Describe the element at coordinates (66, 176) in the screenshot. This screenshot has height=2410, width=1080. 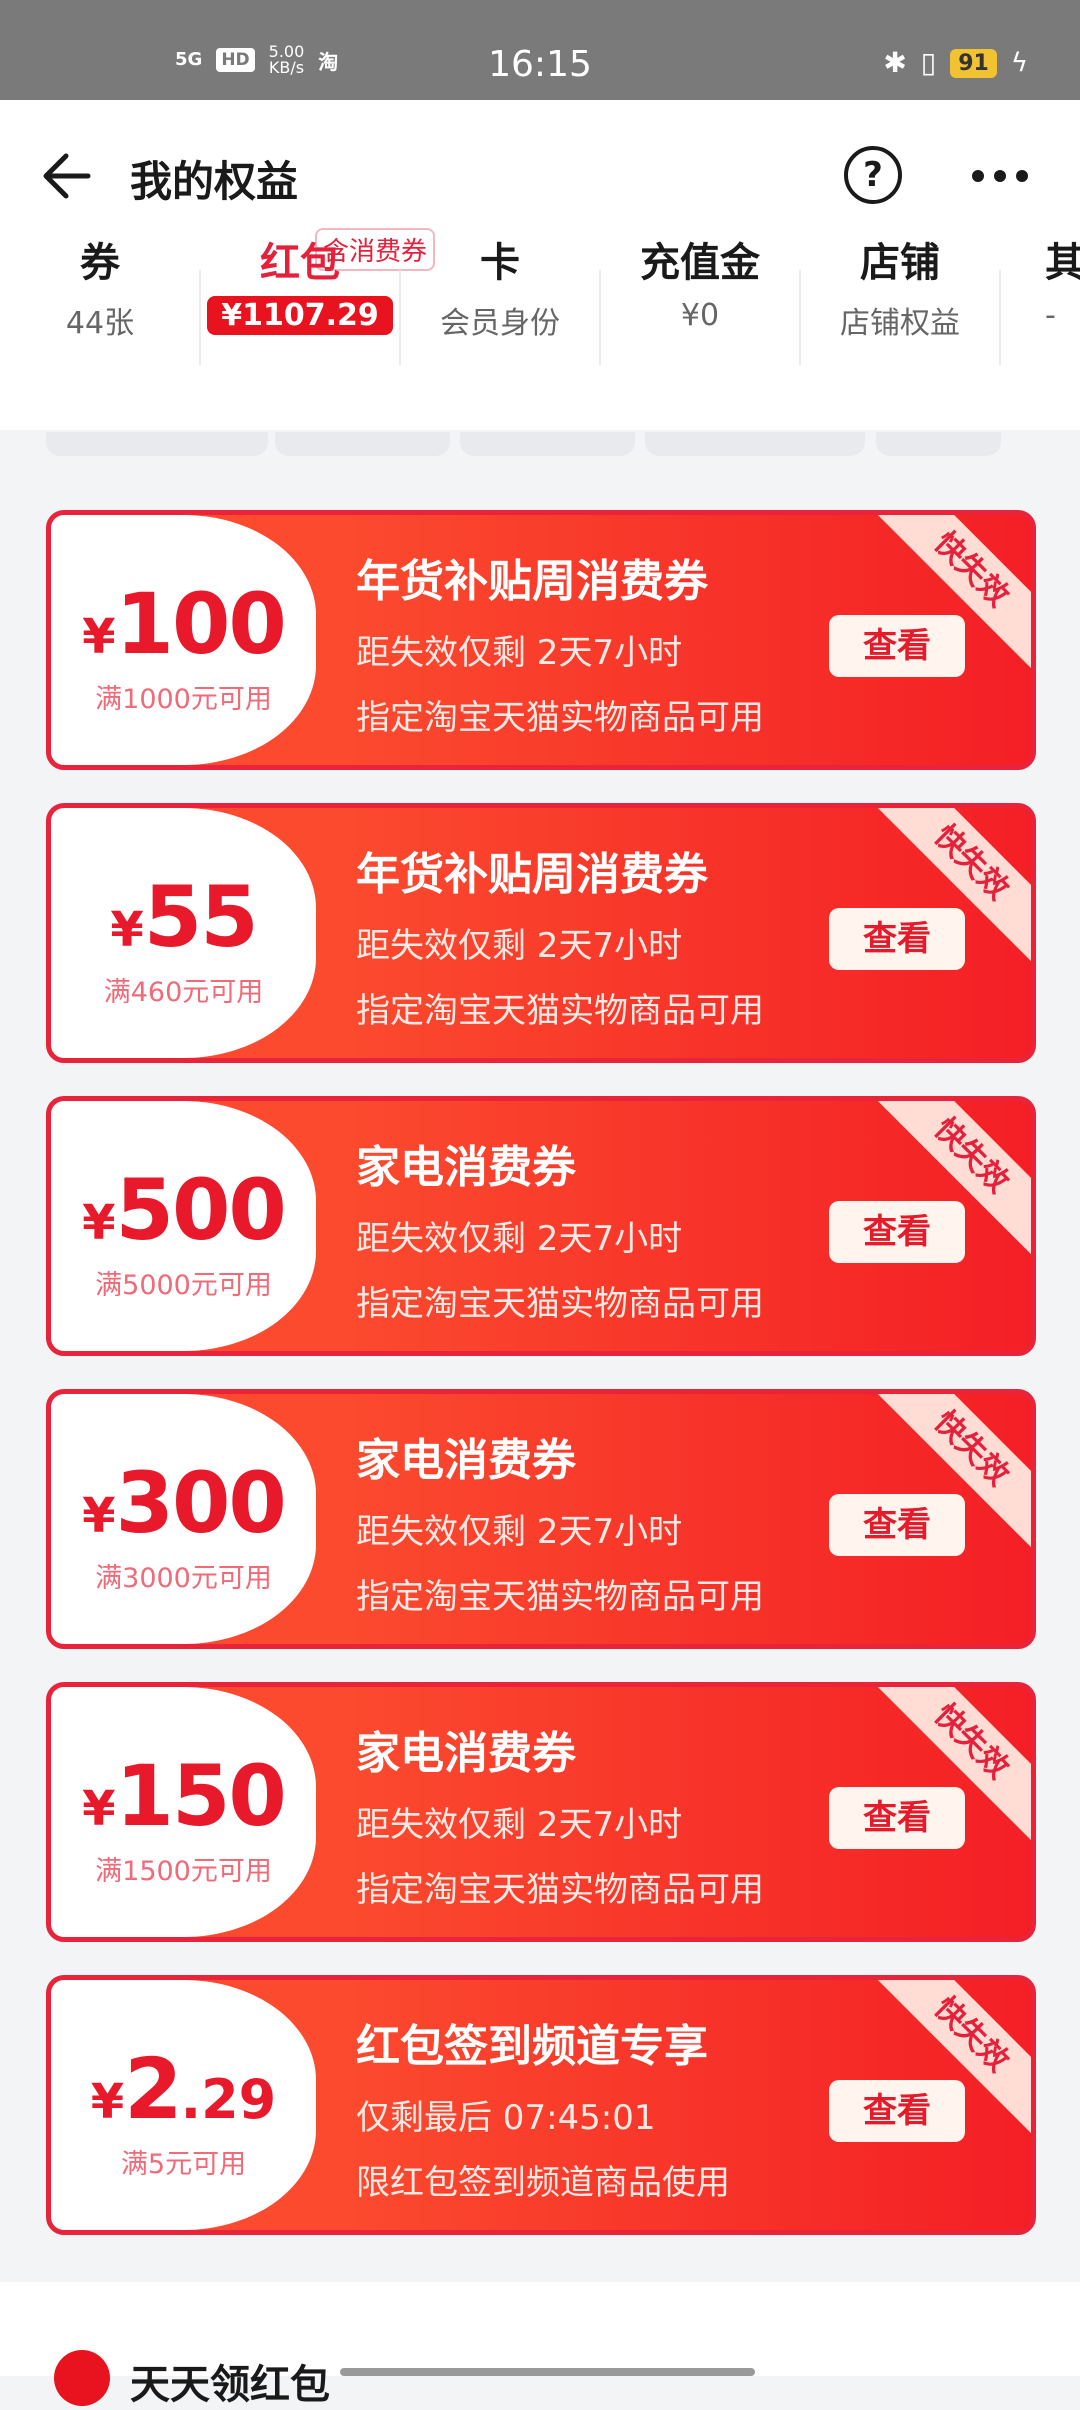
I see `back-arrow-icon` at that location.